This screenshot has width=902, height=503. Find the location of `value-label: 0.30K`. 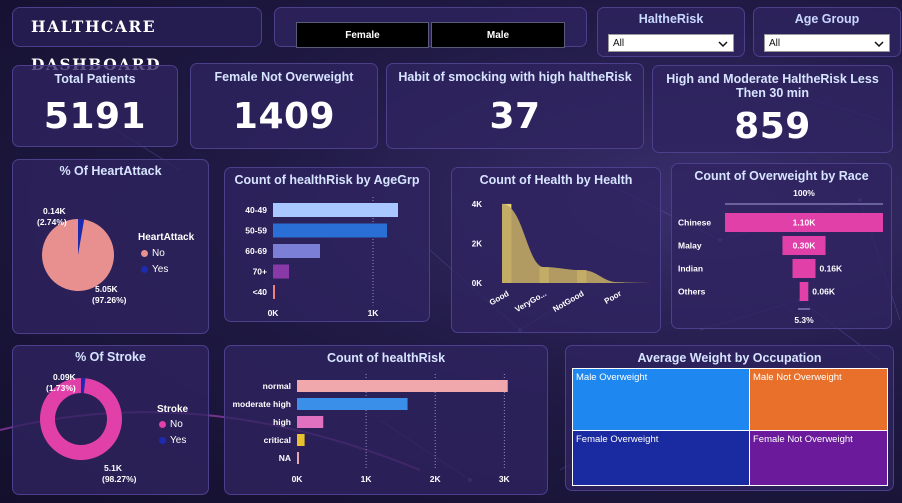

value-label: 0.30K is located at coordinates (805, 246).